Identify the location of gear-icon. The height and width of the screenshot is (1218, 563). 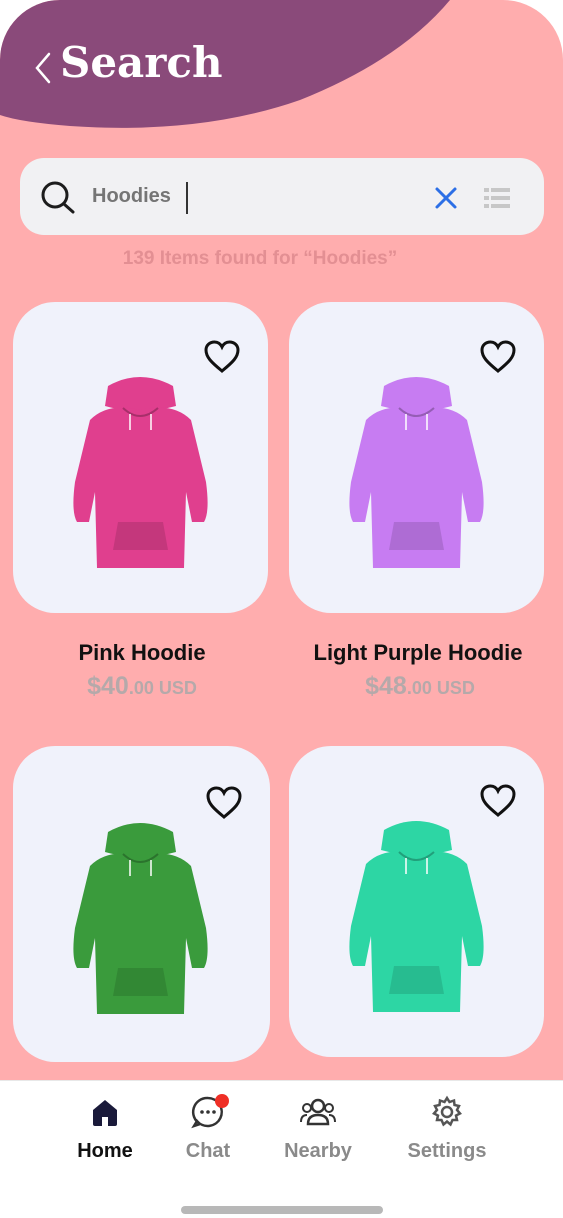
(447, 1111).